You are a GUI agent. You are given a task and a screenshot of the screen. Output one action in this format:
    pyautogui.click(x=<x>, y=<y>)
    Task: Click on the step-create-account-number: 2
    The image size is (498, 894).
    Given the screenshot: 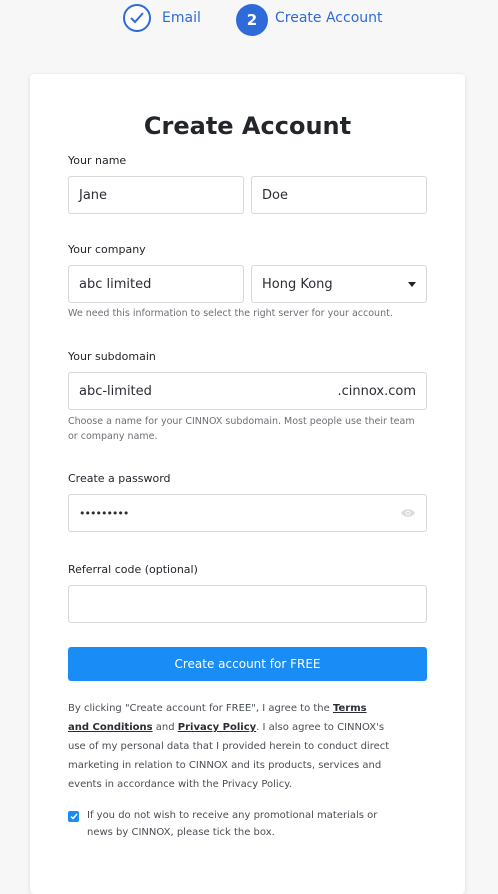 What is the action you would take?
    pyautogui.click(x=252, y=20)
    